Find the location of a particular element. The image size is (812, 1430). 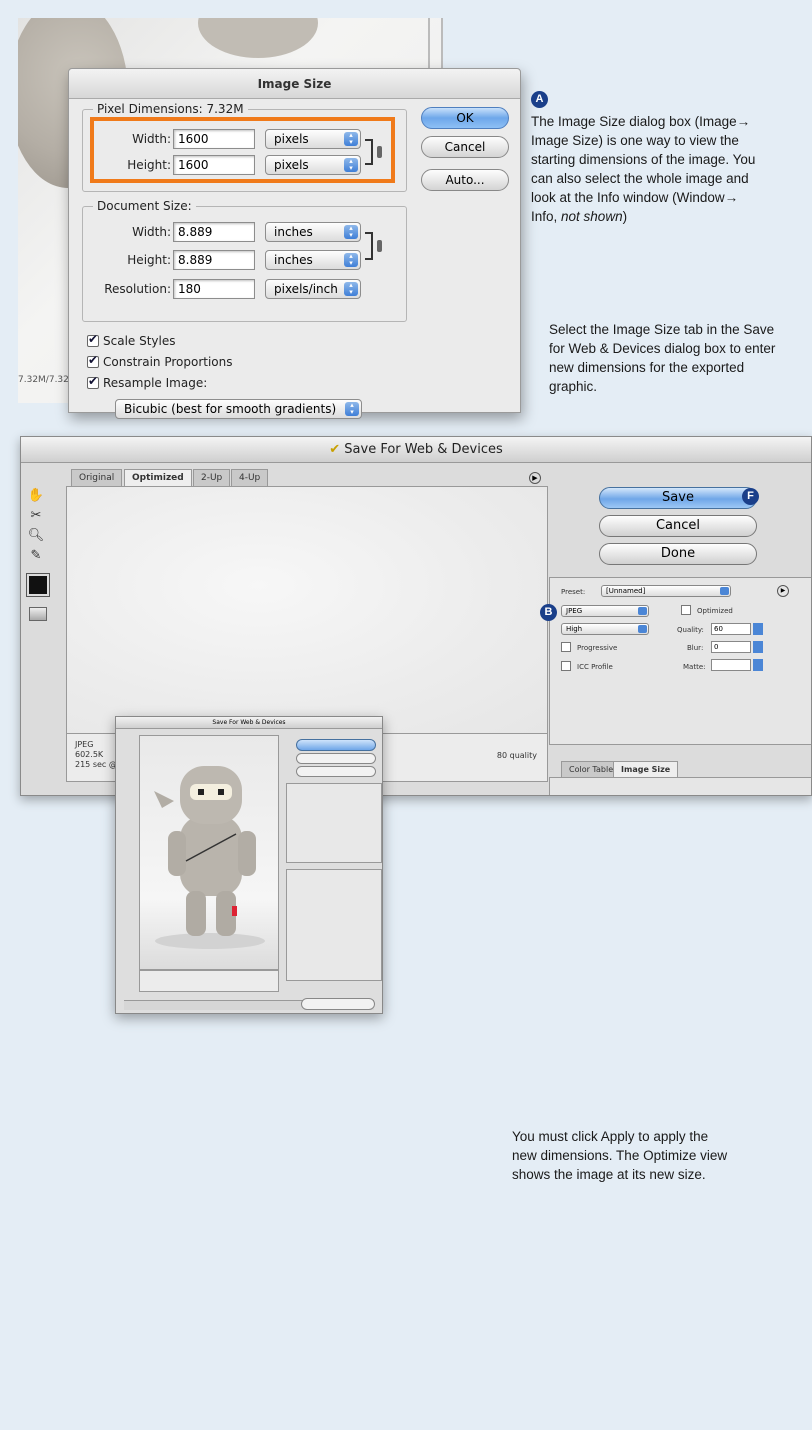

width-input: 1600 is located at coordinates (214, 139).